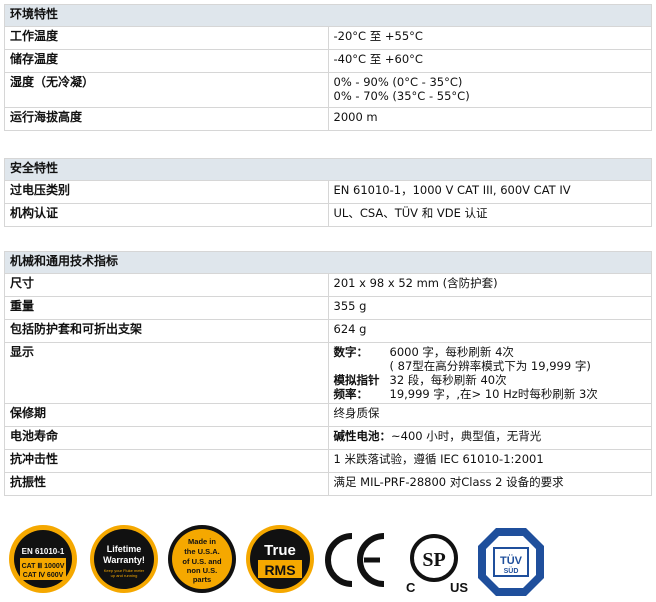 The image size is (656, 602). What do you see at coordinates (166, 285) in the screenshot?
I see `row-label: 尺寸` at bounding box center [166, 285].